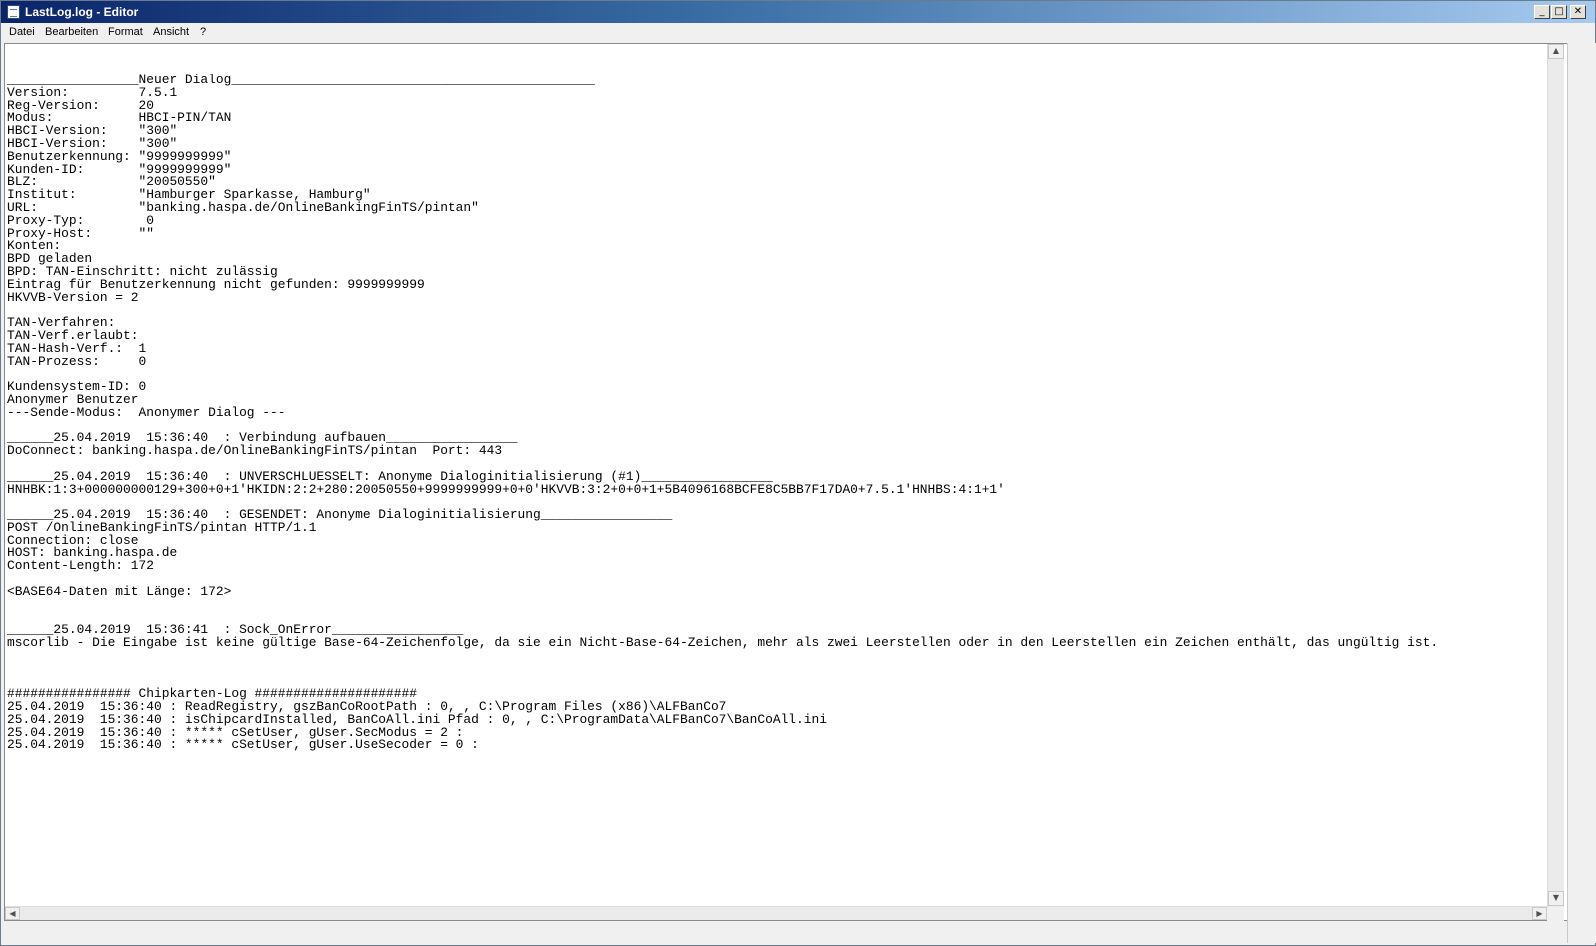 The image size is (1596, 946). What do you see at coordinates (146, 412) in the screenshot?
I see `text-line: ---Sende-Modus: Anonymer Dialog ---` at bounding box center [146, 412].